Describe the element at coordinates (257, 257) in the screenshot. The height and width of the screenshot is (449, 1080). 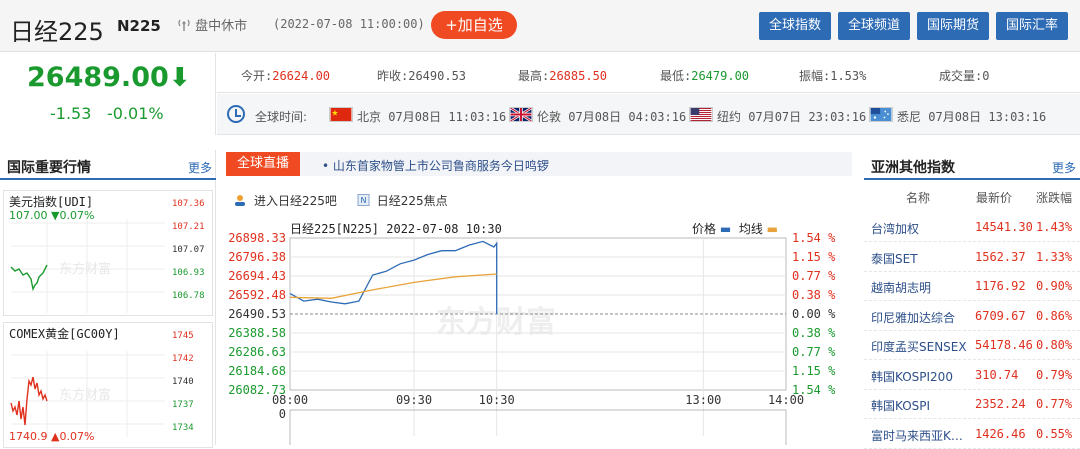
I see `y-tick-label: 26796.38` at that location.